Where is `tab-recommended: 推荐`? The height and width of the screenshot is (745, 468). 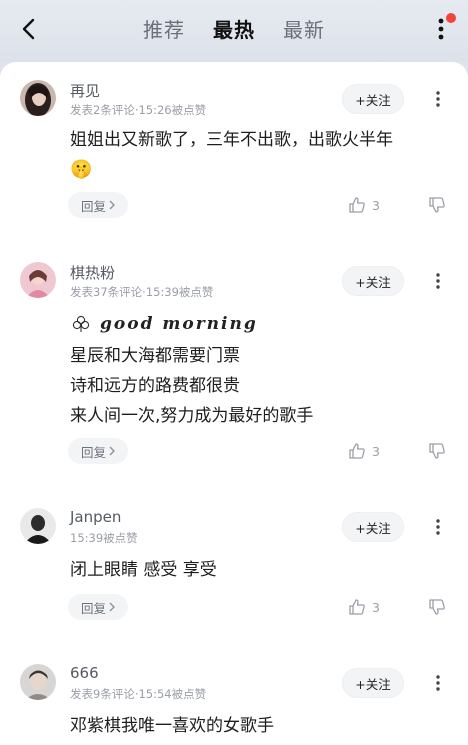 tab-recommended: 推荐 is located at coordinates (164, 30).